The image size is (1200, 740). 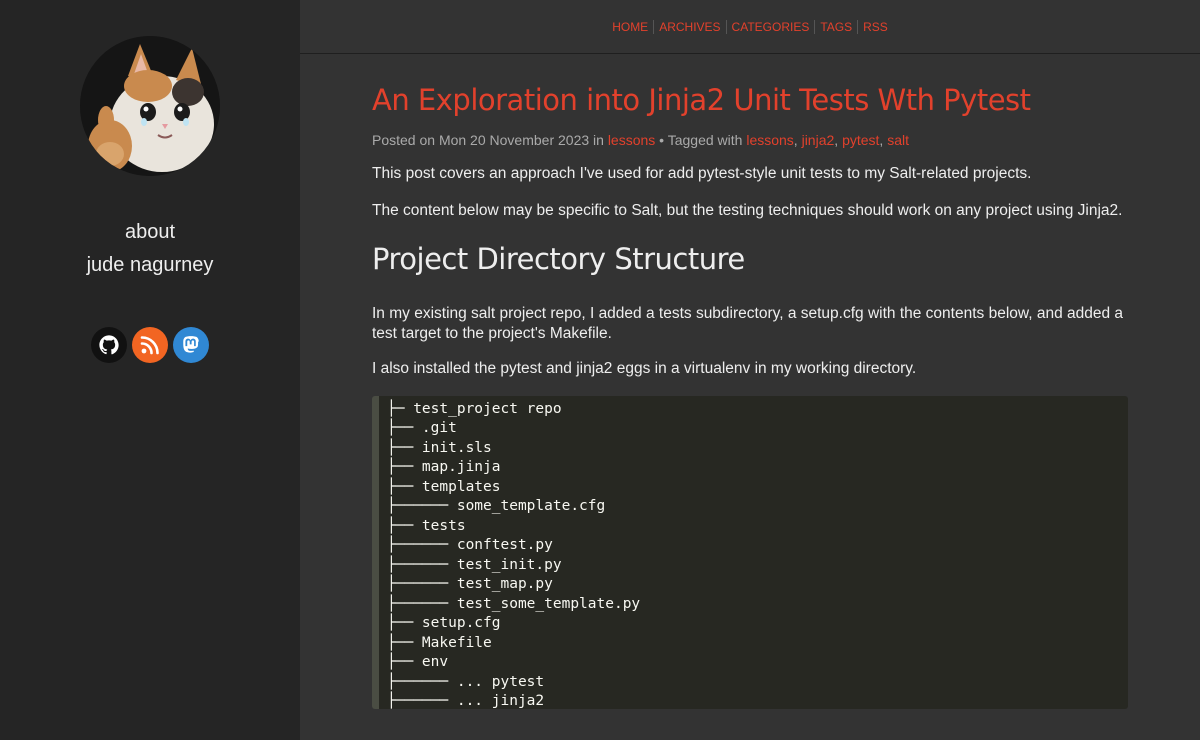 I want to click on code-line: ├── env, so click(x=418, y=662).